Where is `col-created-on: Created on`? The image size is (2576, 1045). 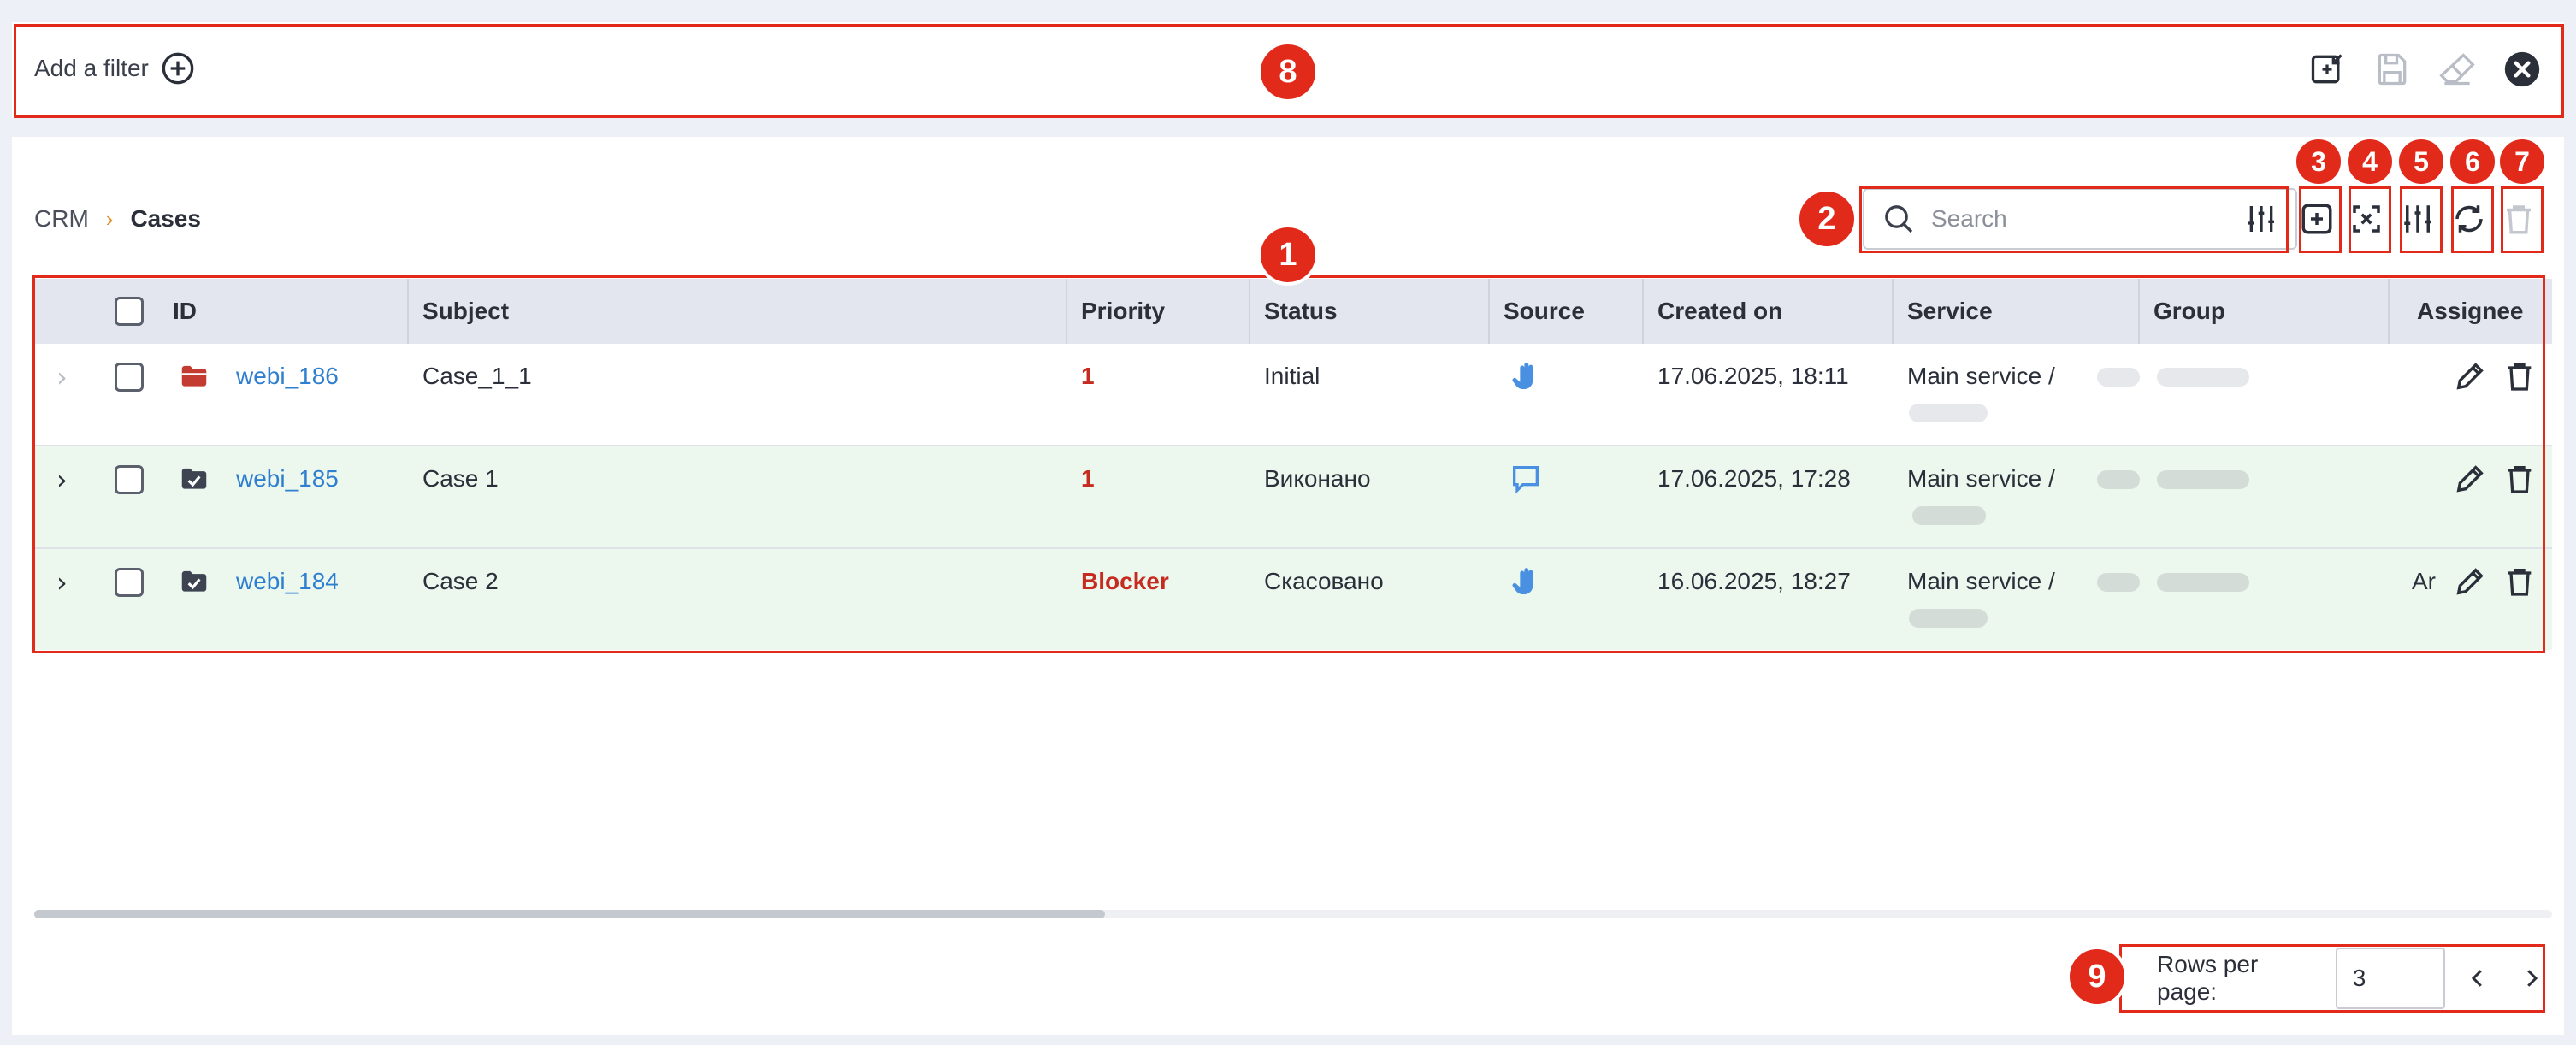 col-created-on: Created on is located at coordinates (1719, 311).